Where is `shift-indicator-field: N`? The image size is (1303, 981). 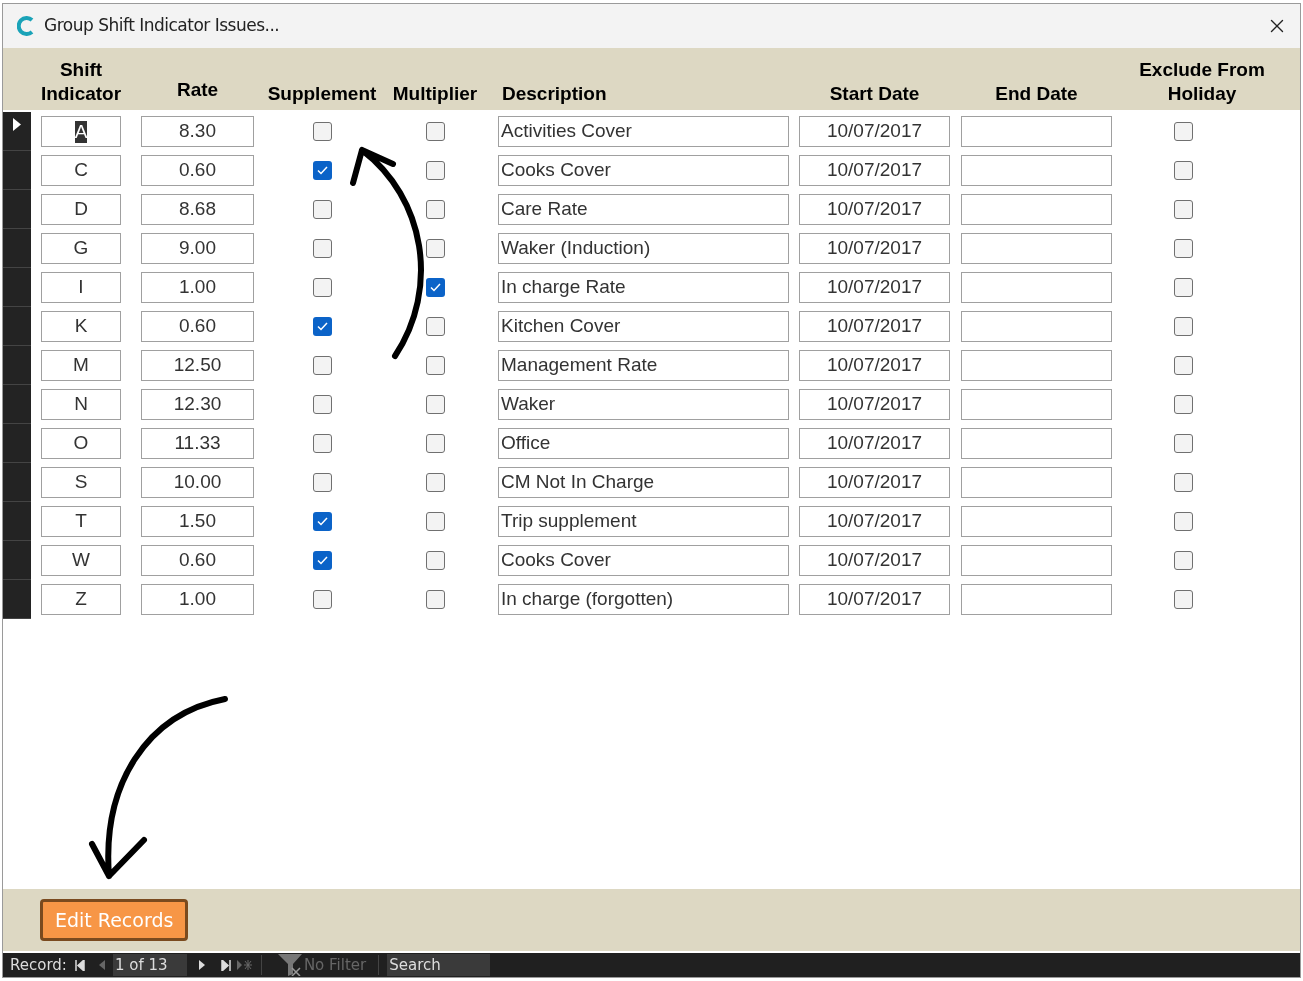
shift-indicator-field: N is located at coordinates (81, 404).